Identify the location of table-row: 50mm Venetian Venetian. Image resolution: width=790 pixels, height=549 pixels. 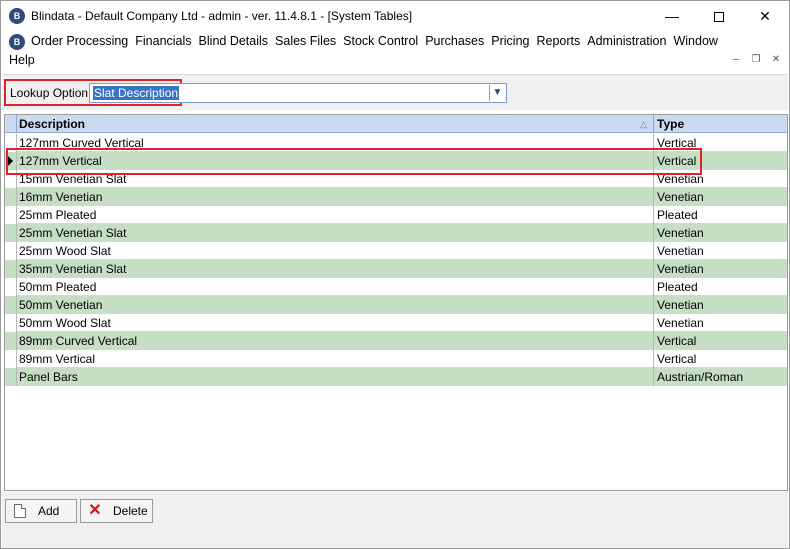
(396, 305).